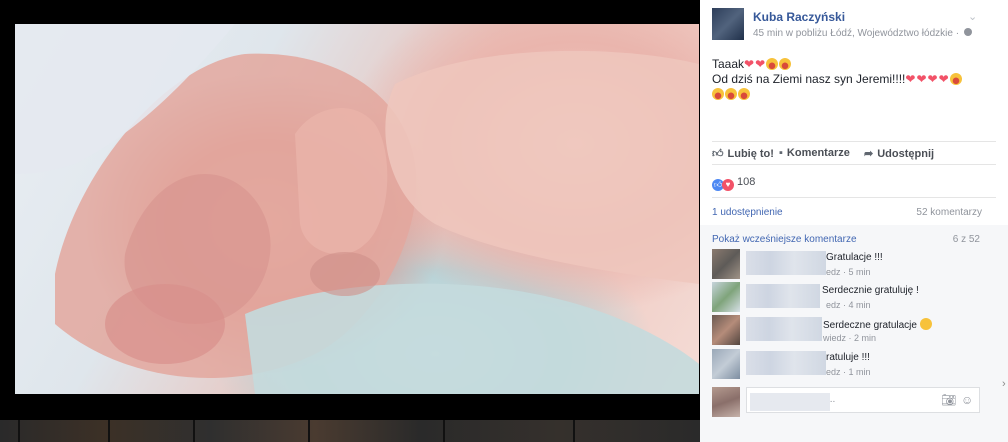 This screenshot has height=442, width=1008. Describe the element at coordinates (781, 153) in the screenshot. I see `speech-bubble-icon: ▪` at that location.